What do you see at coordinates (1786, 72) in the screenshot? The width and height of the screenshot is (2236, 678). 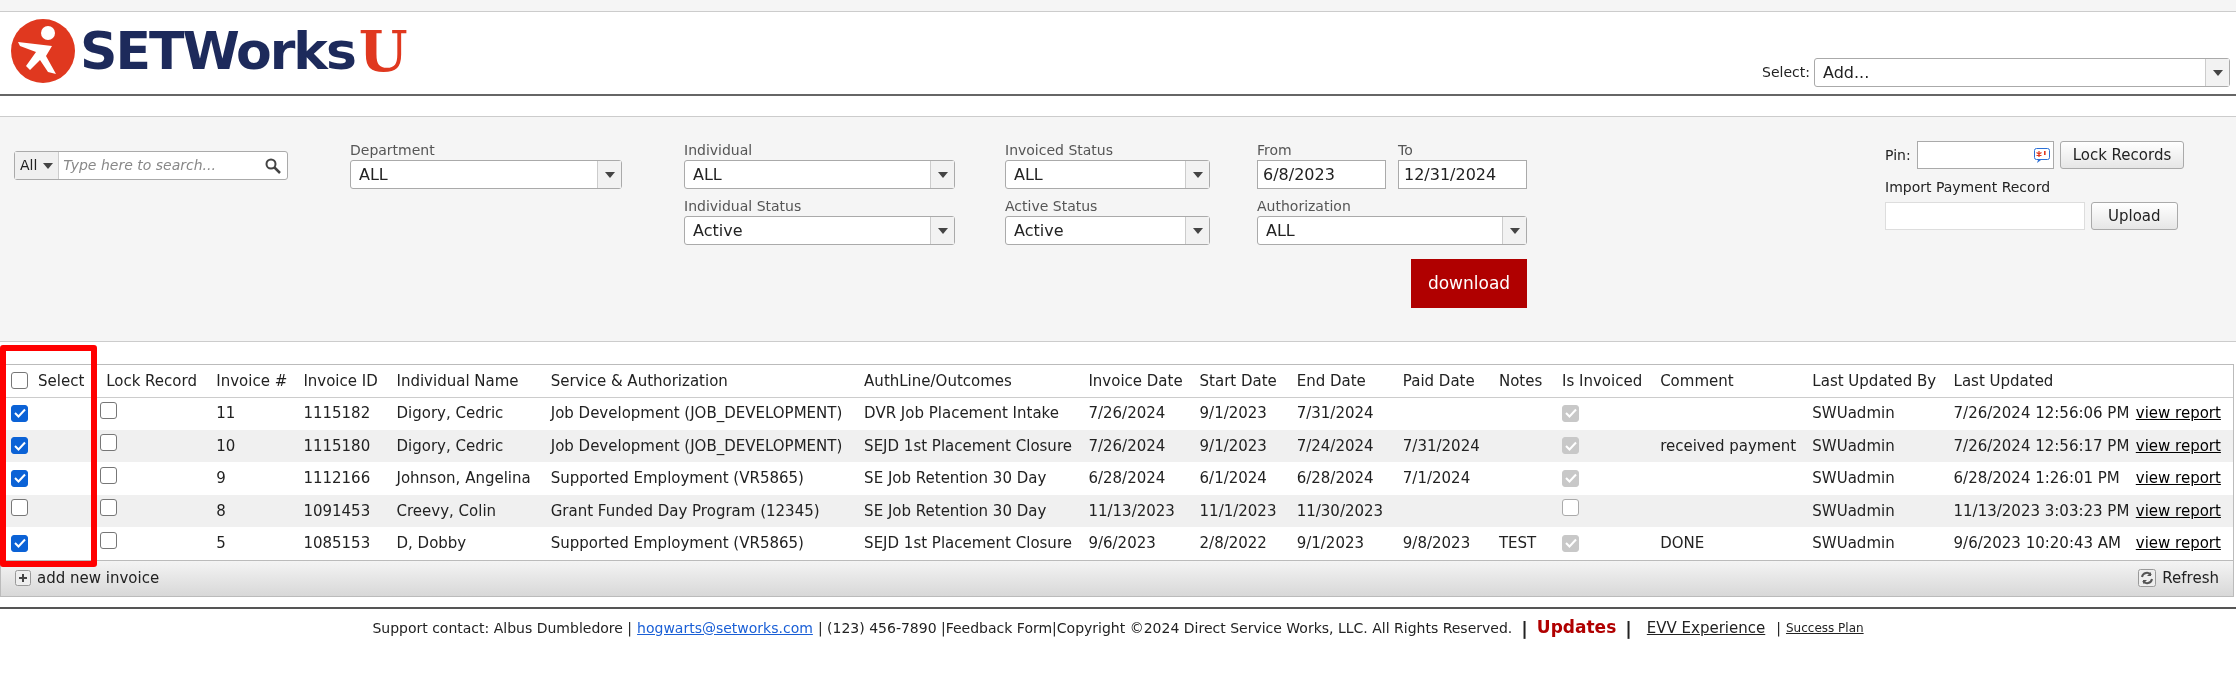 I see `select-label: Select:` at bounding box center [1786, 72].